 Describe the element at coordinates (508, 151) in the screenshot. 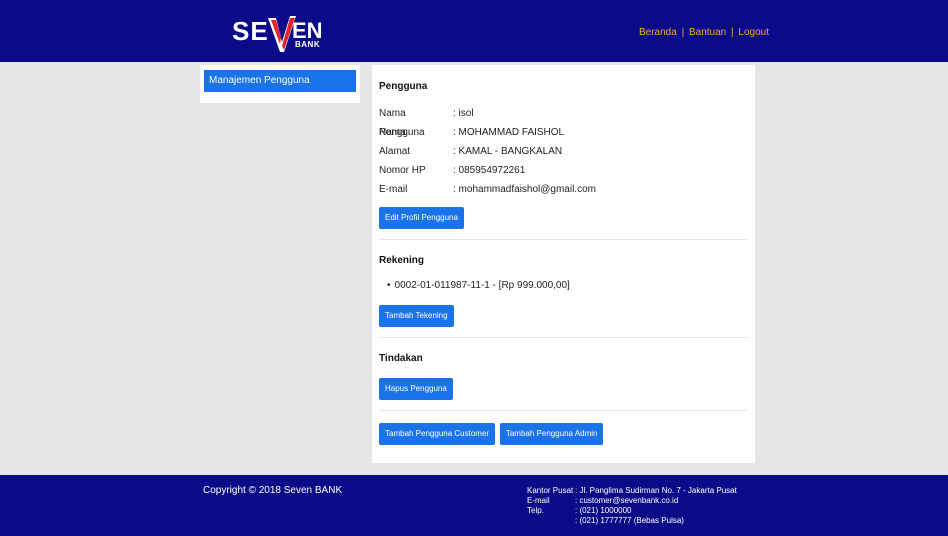

I see `field-value: : KAMAL - BANGKALAN` at that location.